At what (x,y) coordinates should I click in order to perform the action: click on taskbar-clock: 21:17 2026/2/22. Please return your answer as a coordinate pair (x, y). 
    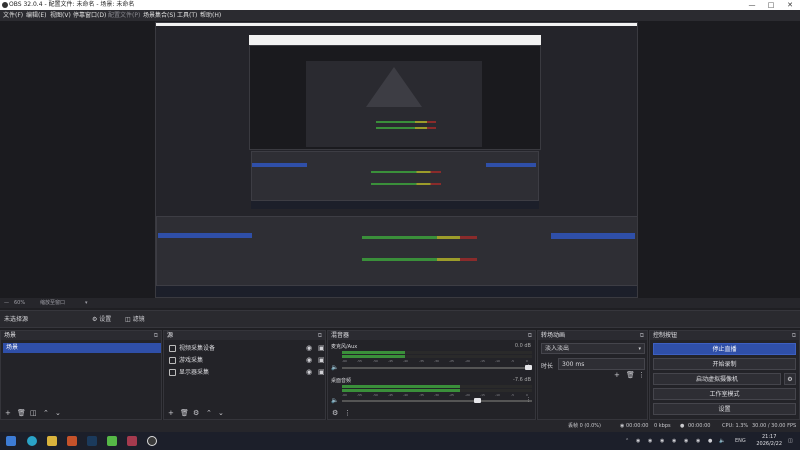
    Looking at the image, I should click on (769, 441).